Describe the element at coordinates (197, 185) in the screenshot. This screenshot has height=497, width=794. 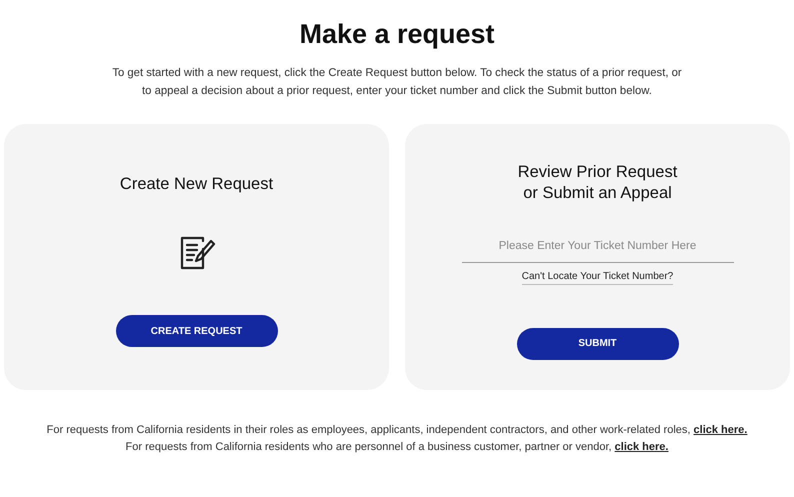
I see `card-heading: Create New Request` at that location.